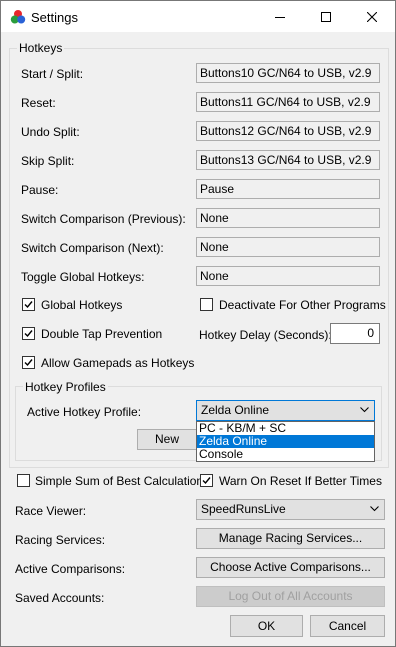 This screenshot has height=647, width=396. Describe the element at coordinates (235, 410) in the screenshot. I see `active-profile-value: Zelda Online` at that location.